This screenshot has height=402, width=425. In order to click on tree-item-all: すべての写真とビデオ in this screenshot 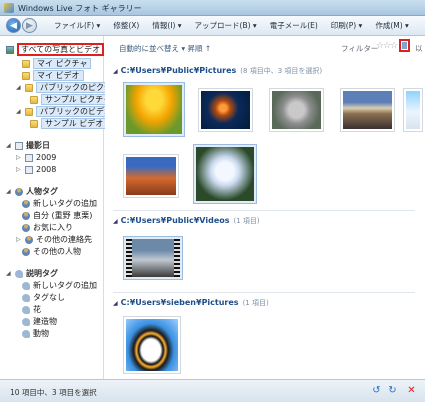, I will do `click(55, 49)`.